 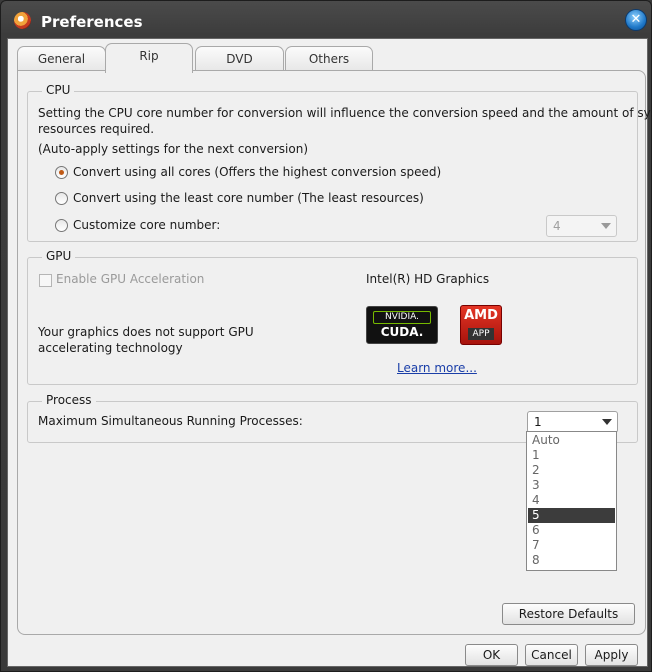 I want to click on app-icon, so click(x=22, y=20).